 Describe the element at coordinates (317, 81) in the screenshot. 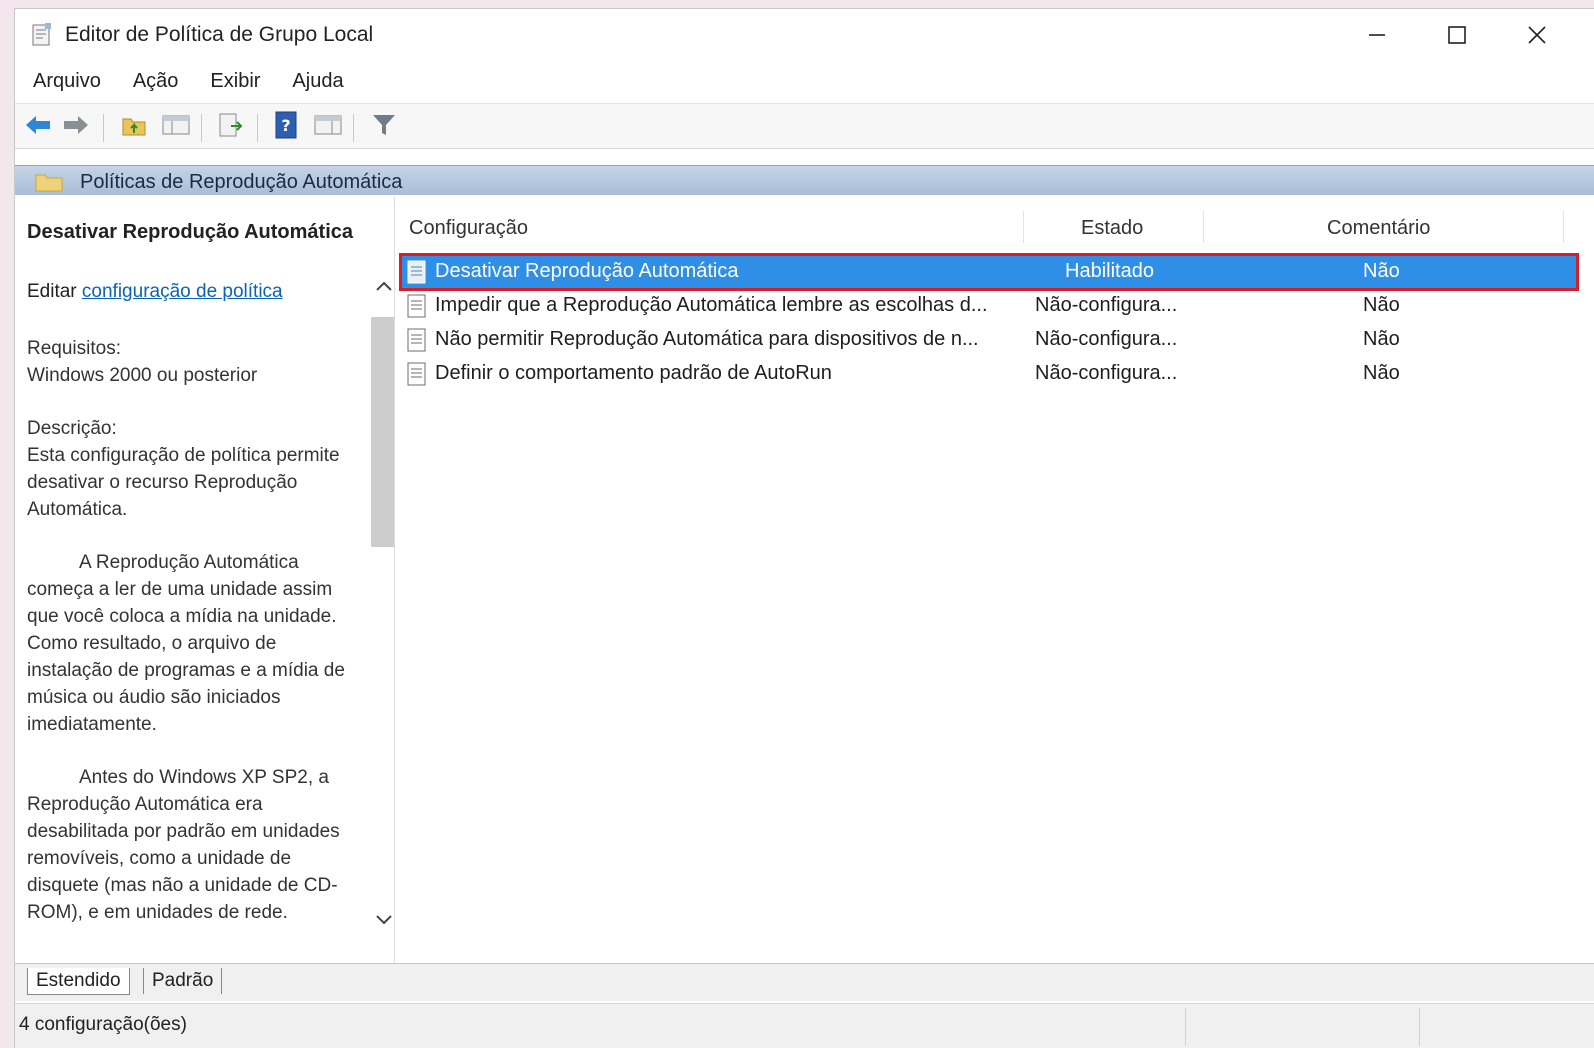

I see `menu-ajuda: Ajuda` at that location.